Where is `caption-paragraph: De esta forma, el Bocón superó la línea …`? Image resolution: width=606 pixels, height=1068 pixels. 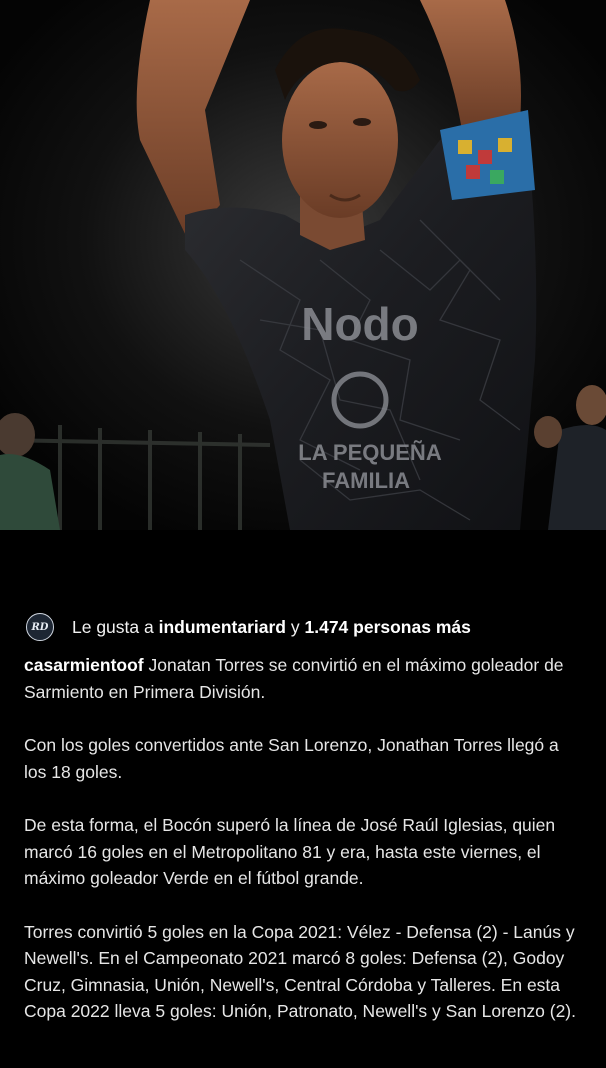 caption-paragraph: De esta forma, el Bocón superó la línea … is located at coordinates (290, 851).